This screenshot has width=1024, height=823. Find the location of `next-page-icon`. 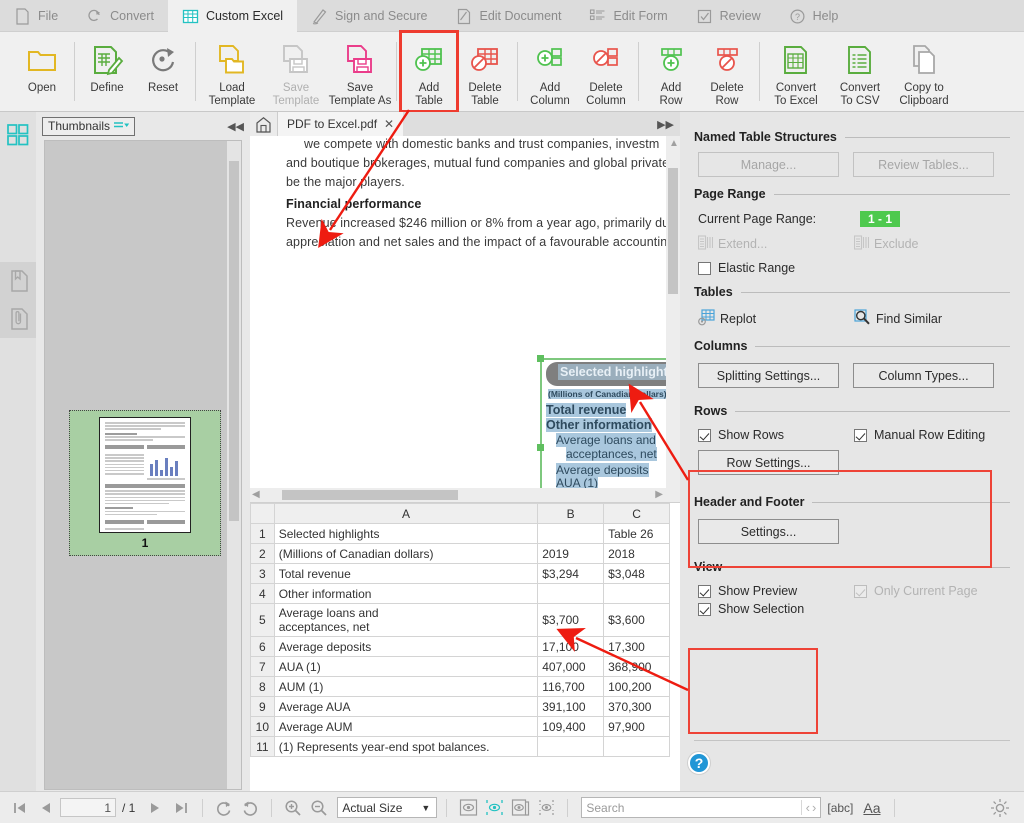

next-page-icon is located at coordinates (155, 808).